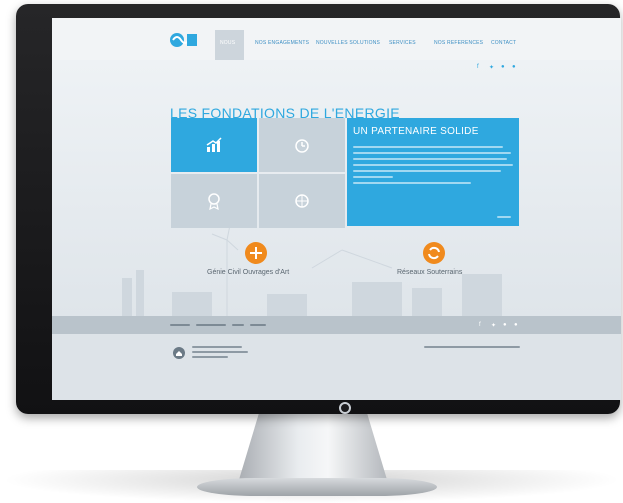 This screenshot has width=623, height=503. What do you see at coordinates (317, 487) in the screenshot?
I see `monitor-base` at bounding box center [317, 487].